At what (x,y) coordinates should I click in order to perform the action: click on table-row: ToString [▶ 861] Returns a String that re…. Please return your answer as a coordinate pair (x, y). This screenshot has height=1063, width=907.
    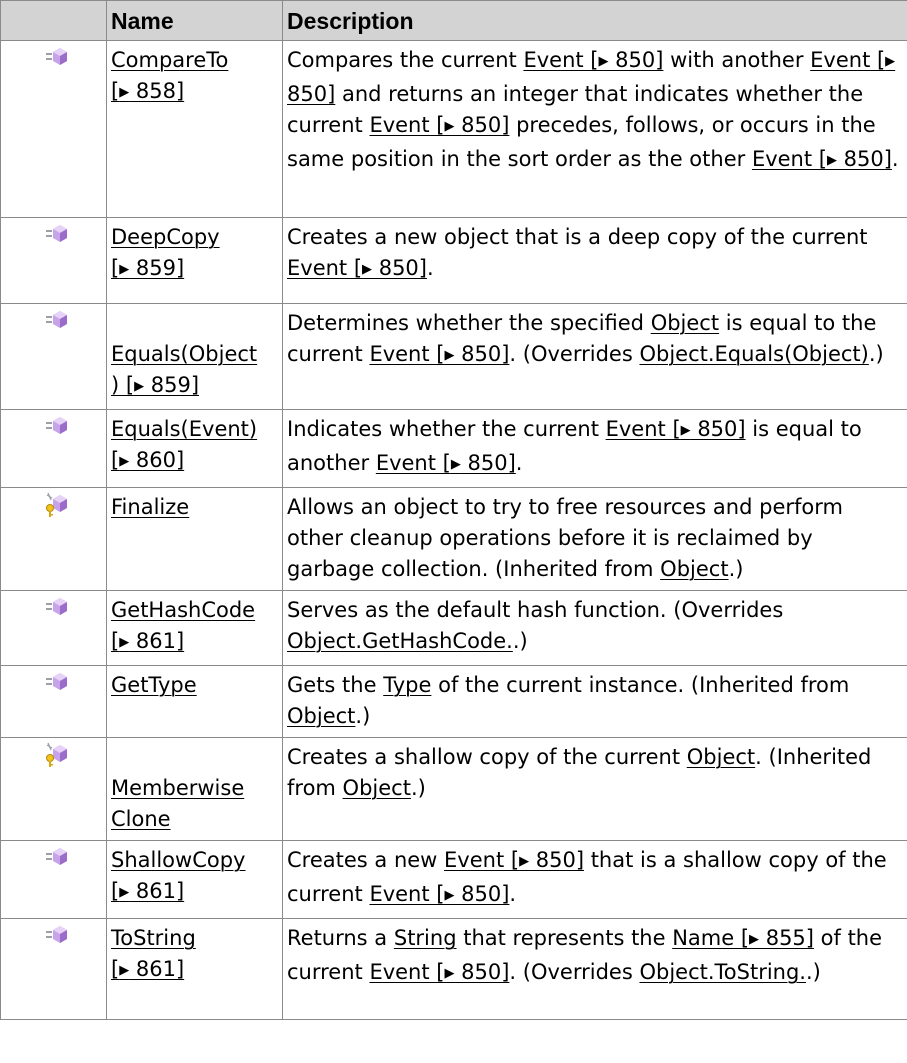
    Looking at the image, I should click on (453, 969).